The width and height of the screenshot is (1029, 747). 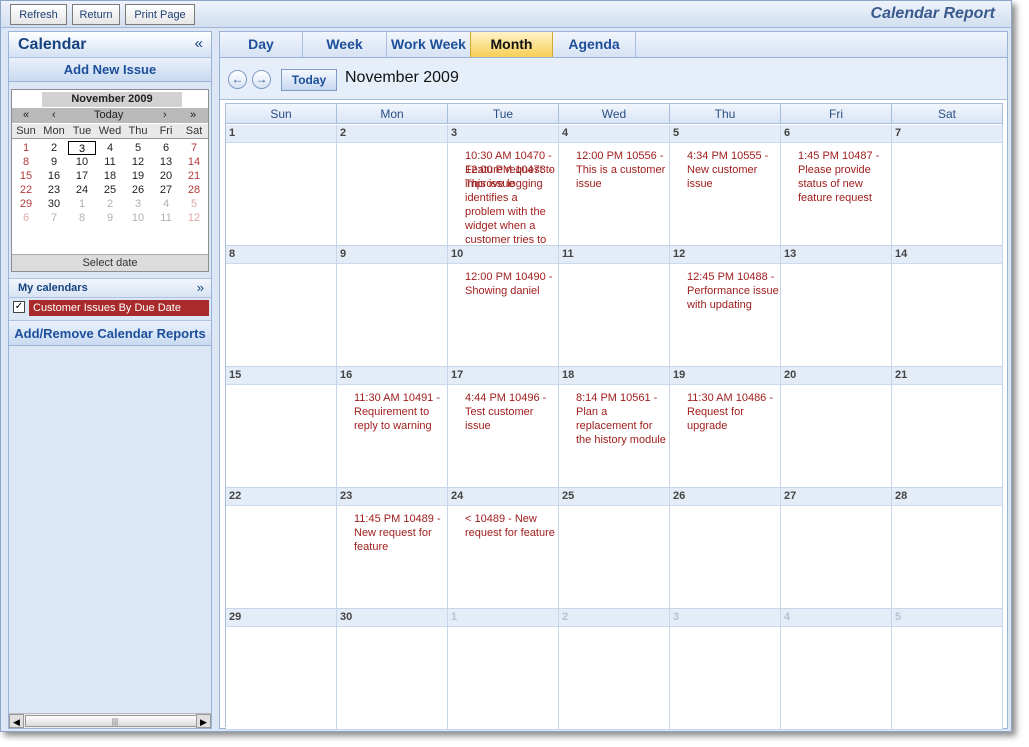 I want to click on mini-day: 26, so click(x=138, y=190).